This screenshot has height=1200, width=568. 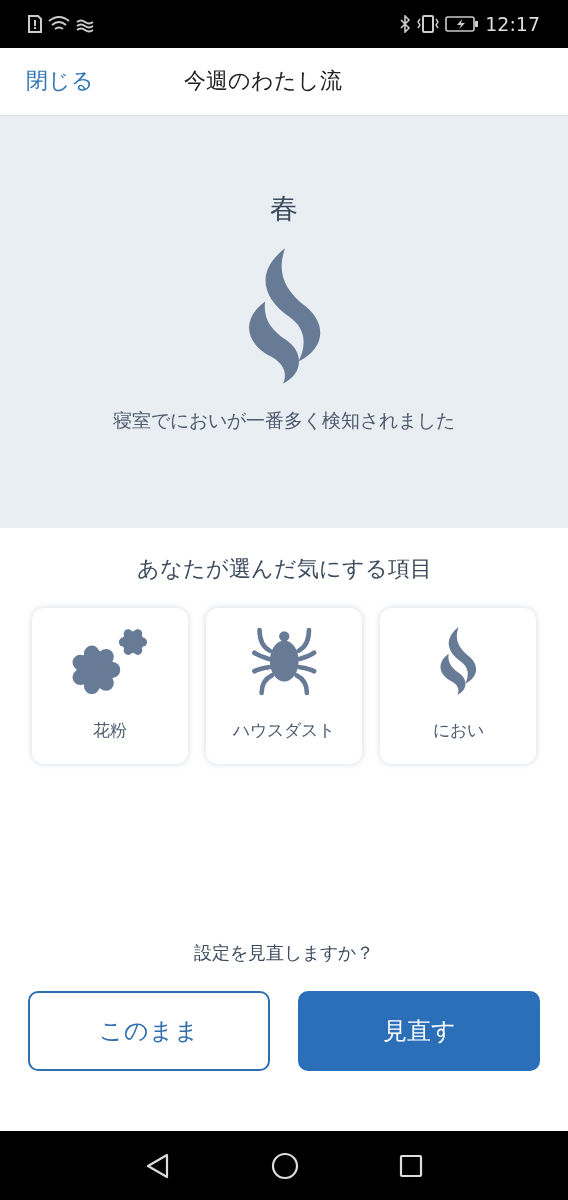 What do you see at coordinates (428, 23) in the screenshot?
I see `vibrate-icon` at bounding box center [428, 23].